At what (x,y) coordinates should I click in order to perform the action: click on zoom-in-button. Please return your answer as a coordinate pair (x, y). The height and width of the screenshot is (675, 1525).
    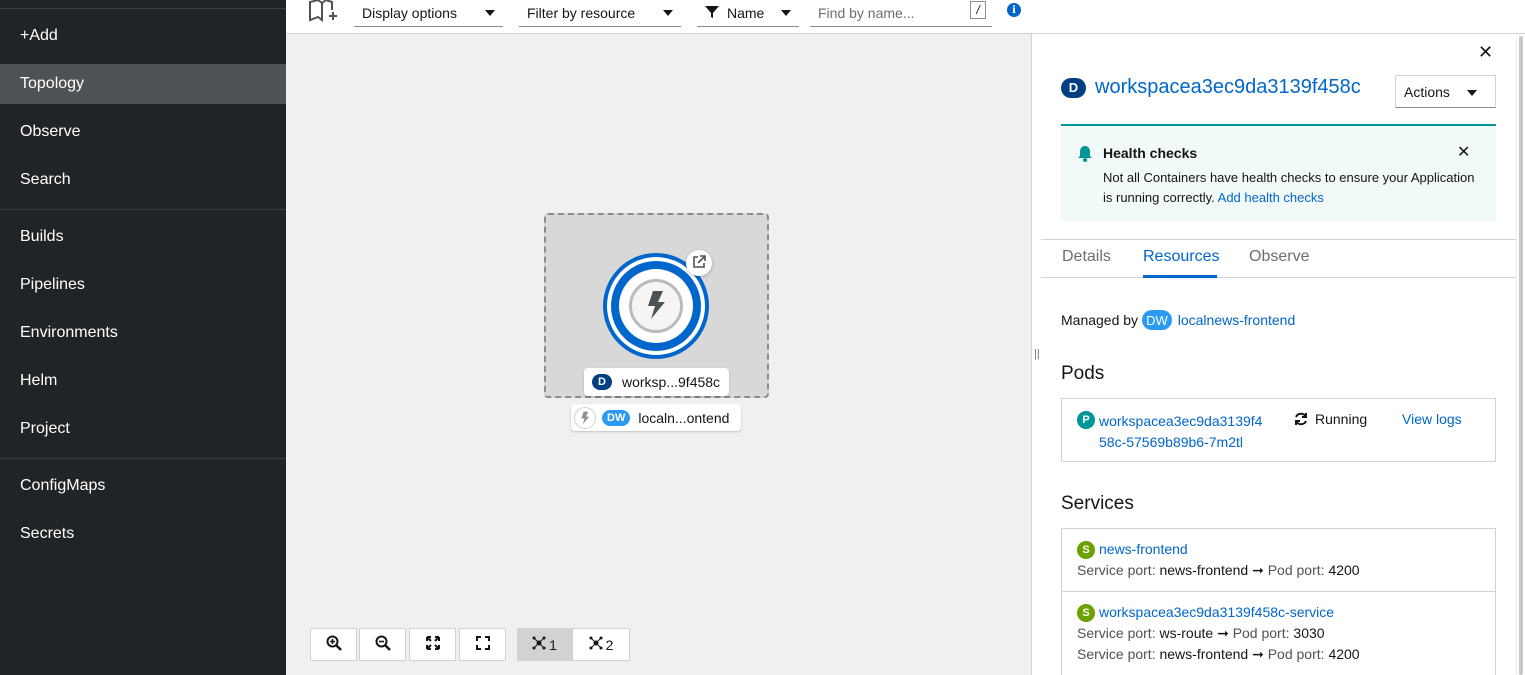
    Looking at the image, I should click on (333, 644).